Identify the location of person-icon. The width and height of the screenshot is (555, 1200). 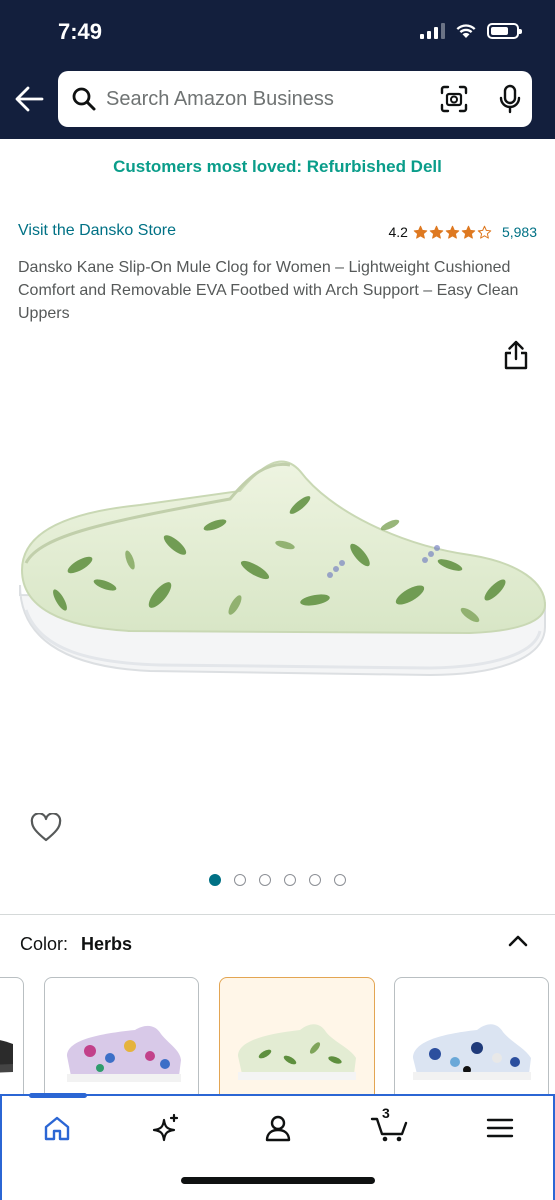
(278, 1128).